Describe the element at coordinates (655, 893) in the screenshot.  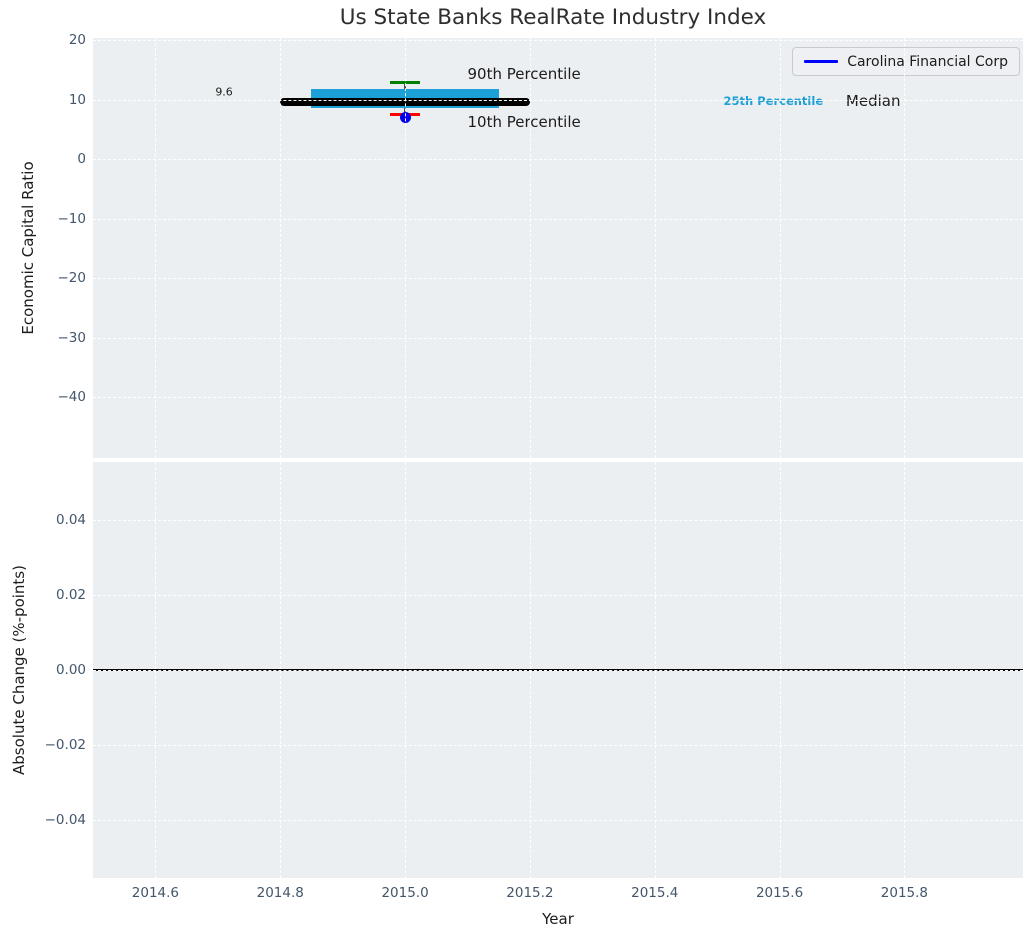
I see `x-tick-label: 2015.4` at that location.